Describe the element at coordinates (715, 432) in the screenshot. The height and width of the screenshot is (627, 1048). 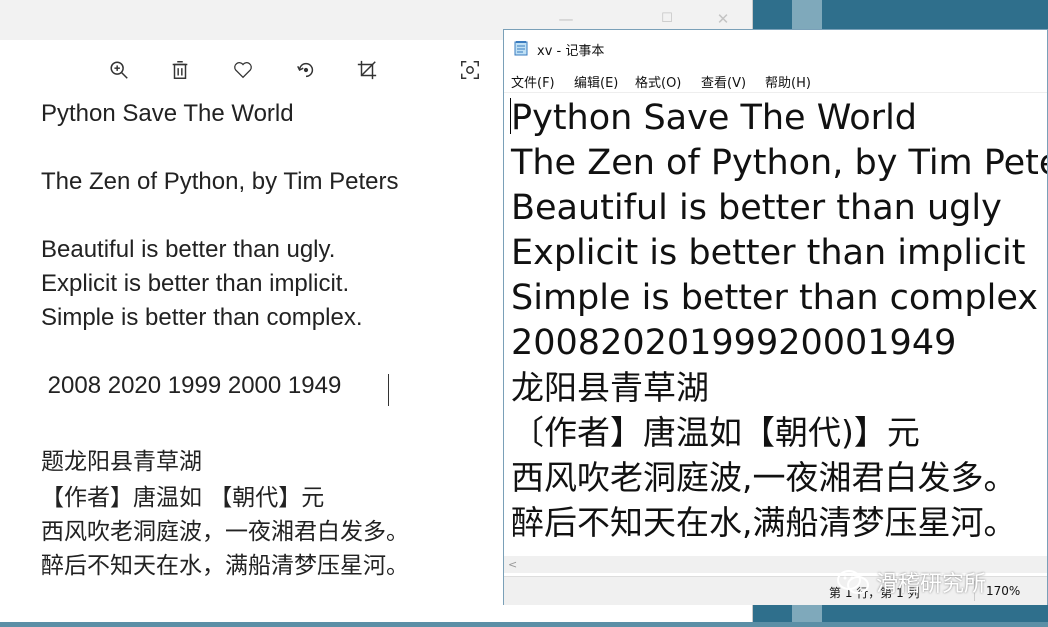
I see `notepad-line: 〔作者】唐温如【朝代)】元` at that location.